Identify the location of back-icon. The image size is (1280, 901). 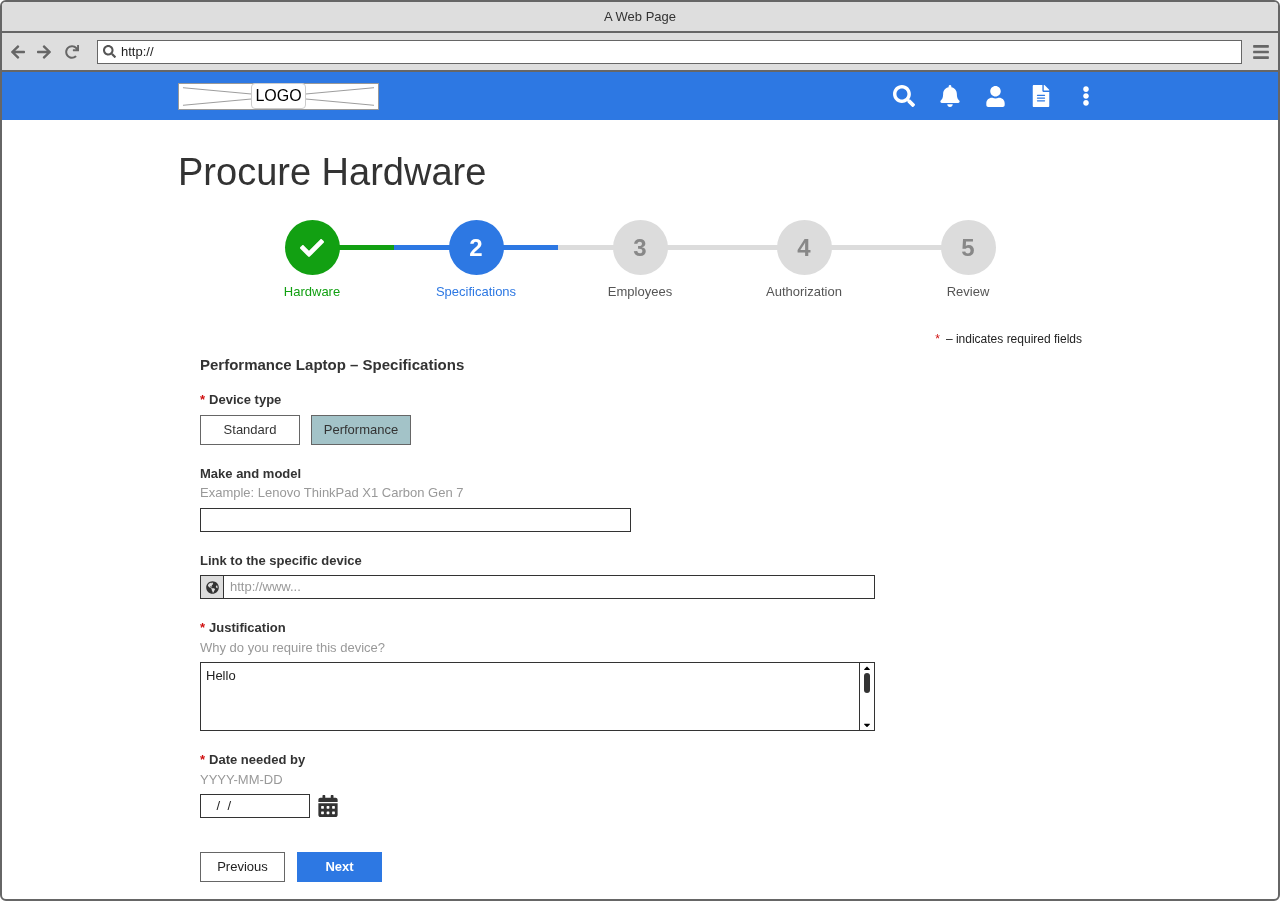
(18, 51).